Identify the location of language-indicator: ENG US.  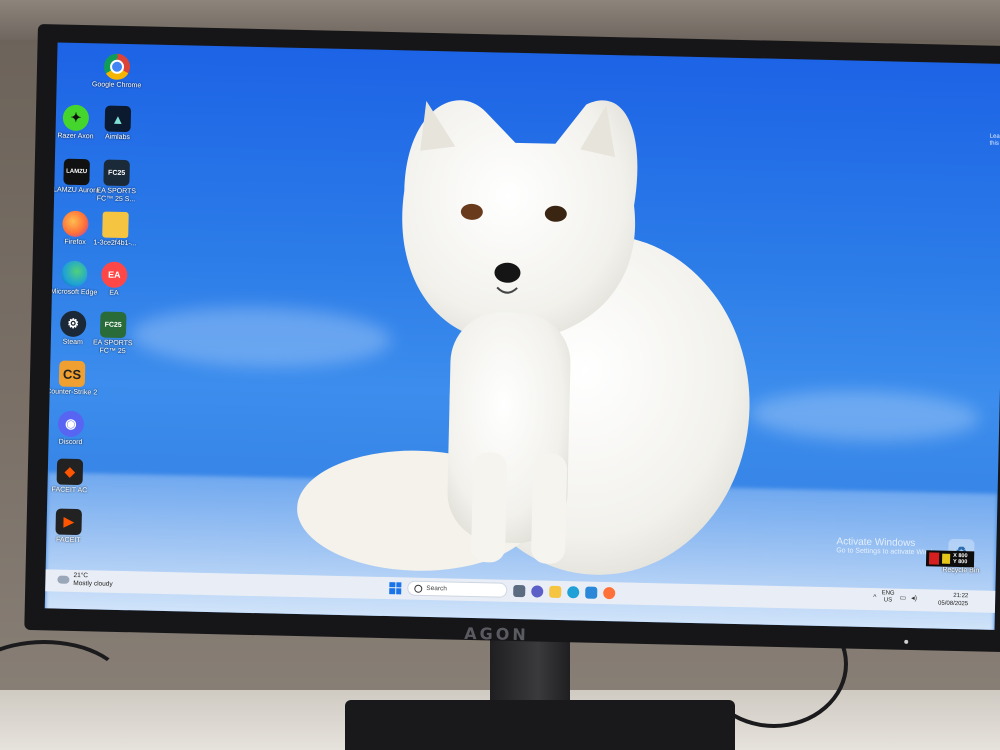
(888, 597).